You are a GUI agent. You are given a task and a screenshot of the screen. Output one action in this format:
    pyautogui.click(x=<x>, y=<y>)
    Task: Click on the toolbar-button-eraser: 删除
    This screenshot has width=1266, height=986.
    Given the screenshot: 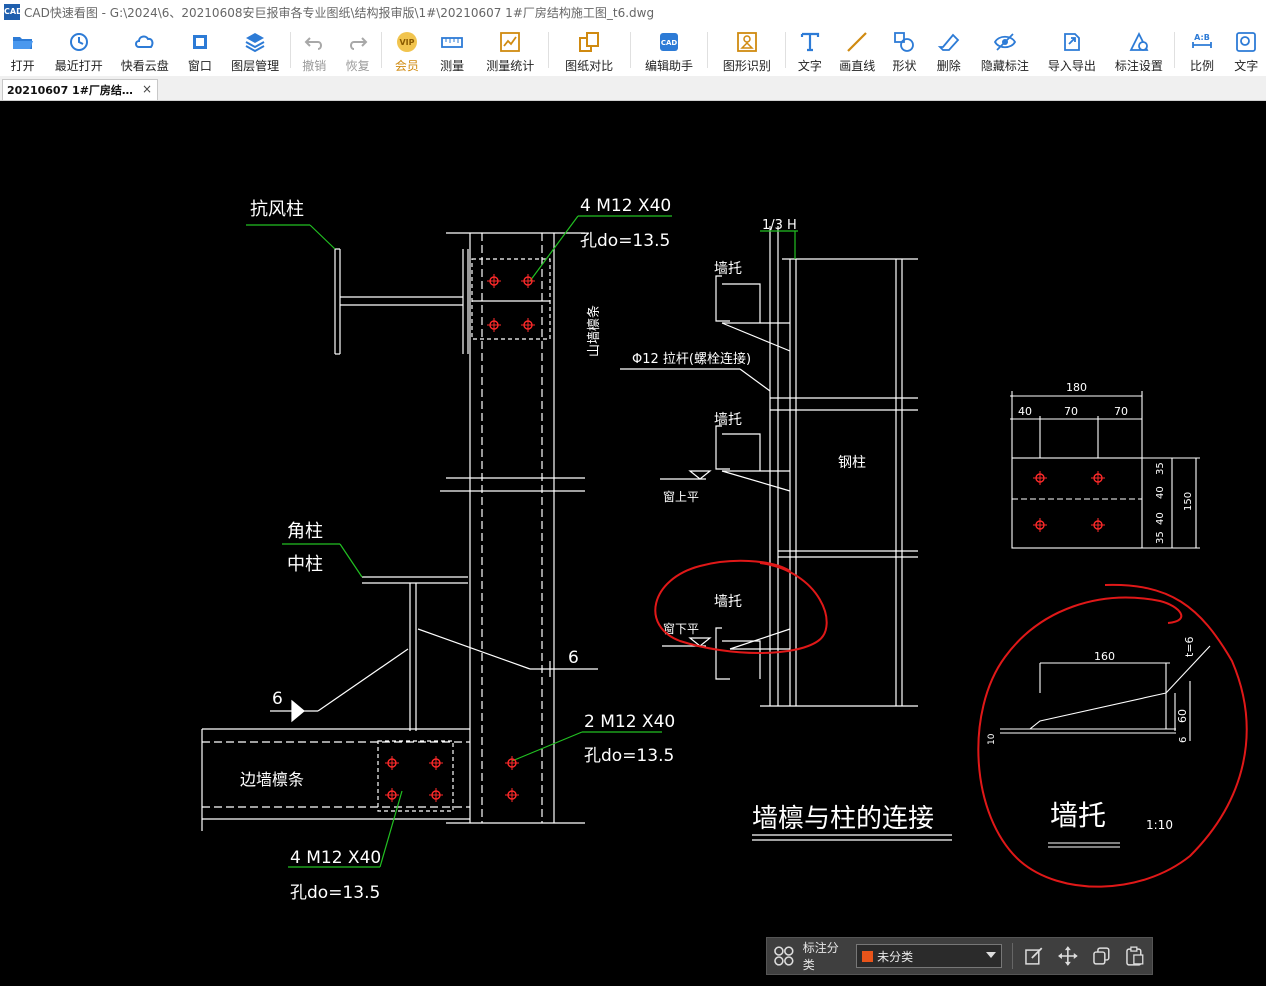 What is the action you would take?
    pyautogui.click(x=948, y=50)
    